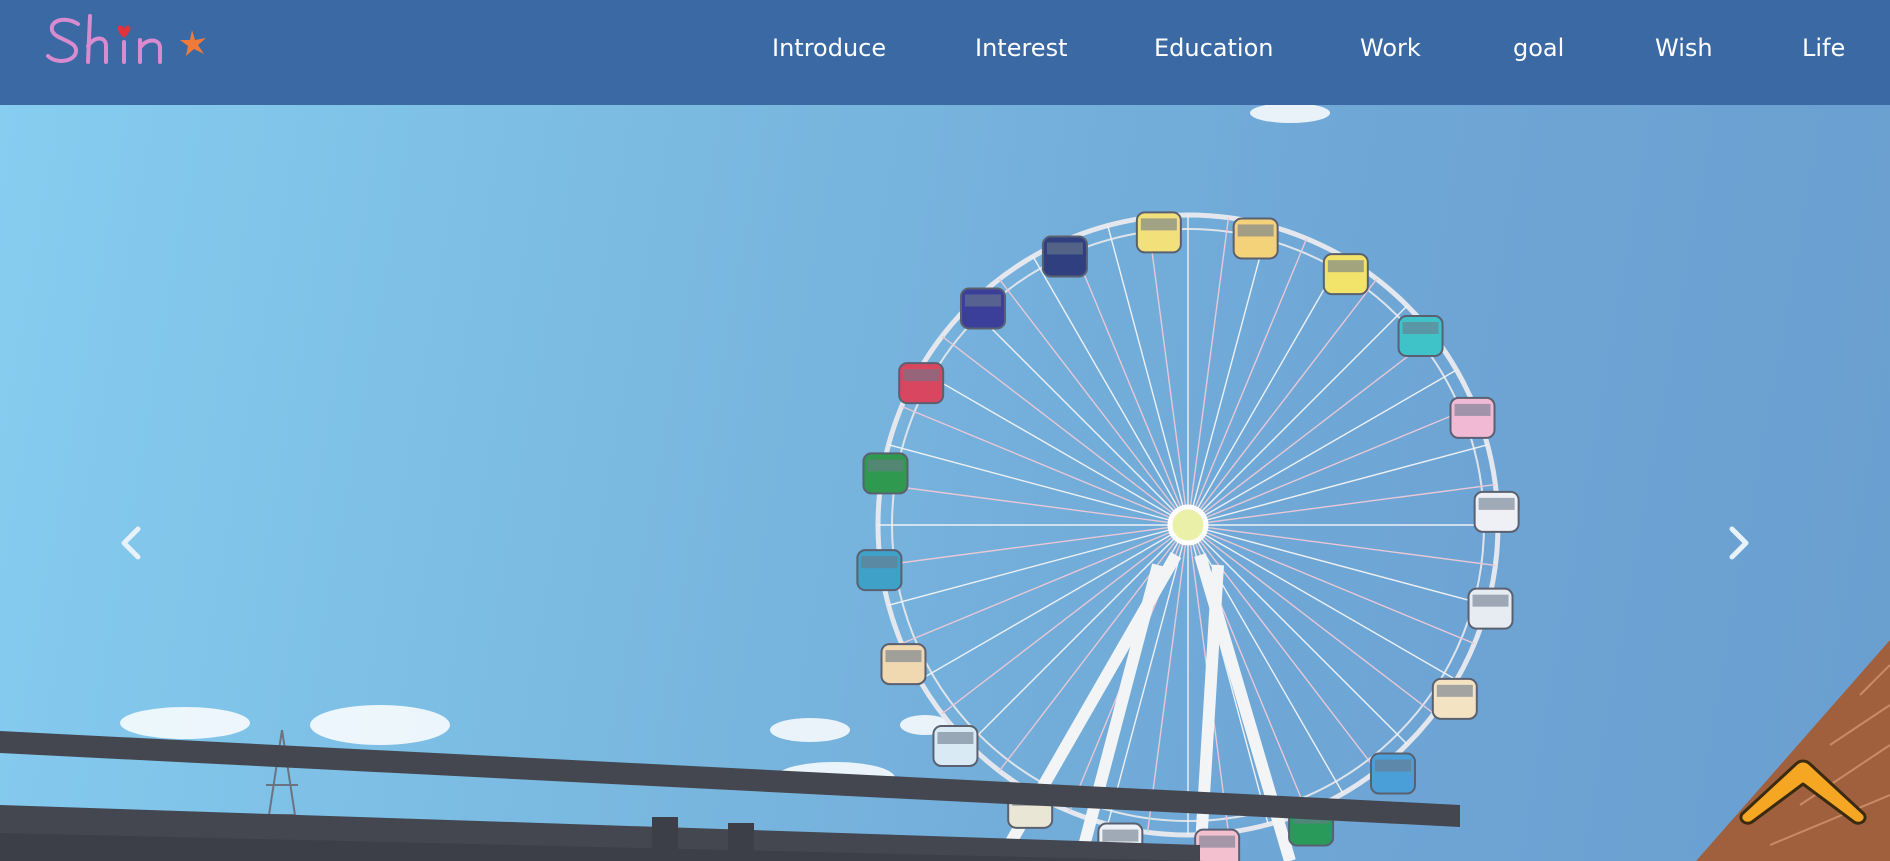 The height and width of the screenshot is (861, 1890). I want to click on nav-item-life: Life, so click(1823, 48).